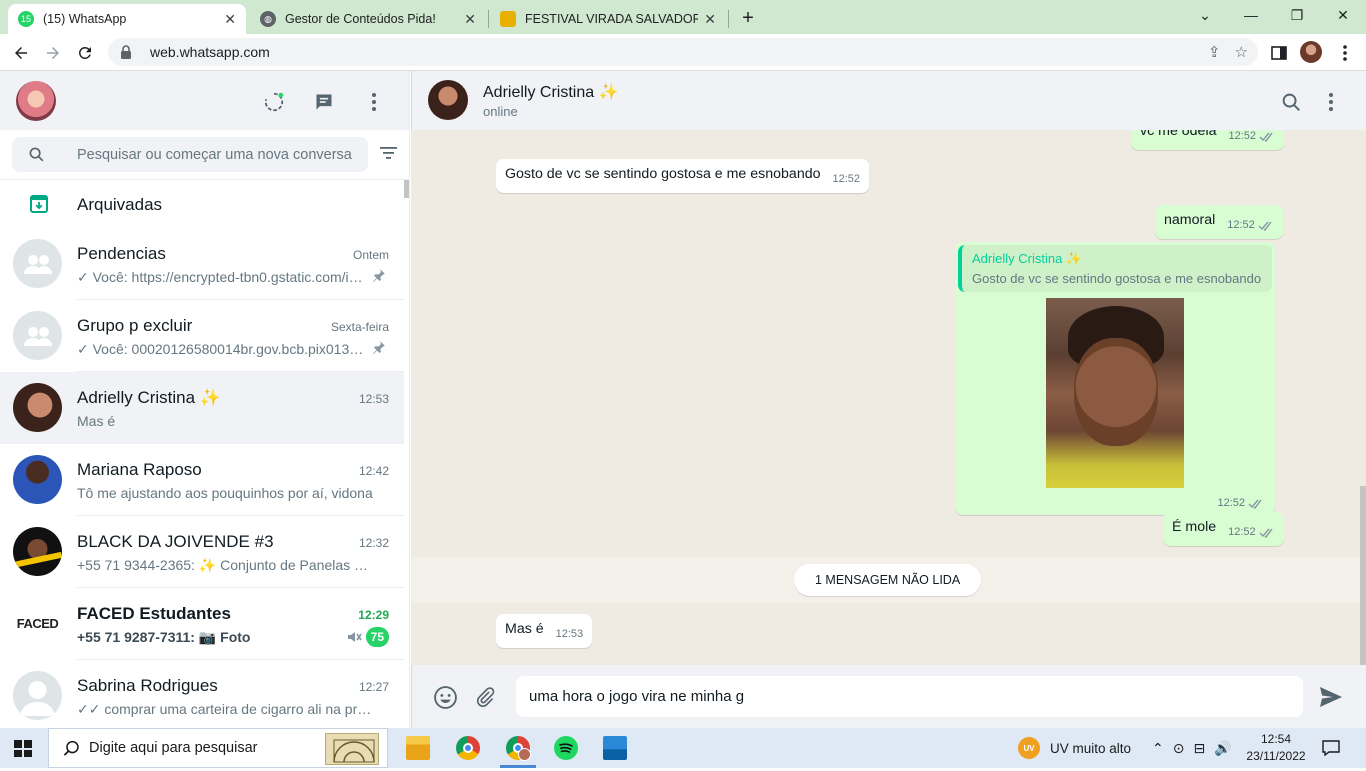  What do you see at coordinates (1115, 393) in the screenshot?
I see `message-photo` at bounding box center [1115, 393].